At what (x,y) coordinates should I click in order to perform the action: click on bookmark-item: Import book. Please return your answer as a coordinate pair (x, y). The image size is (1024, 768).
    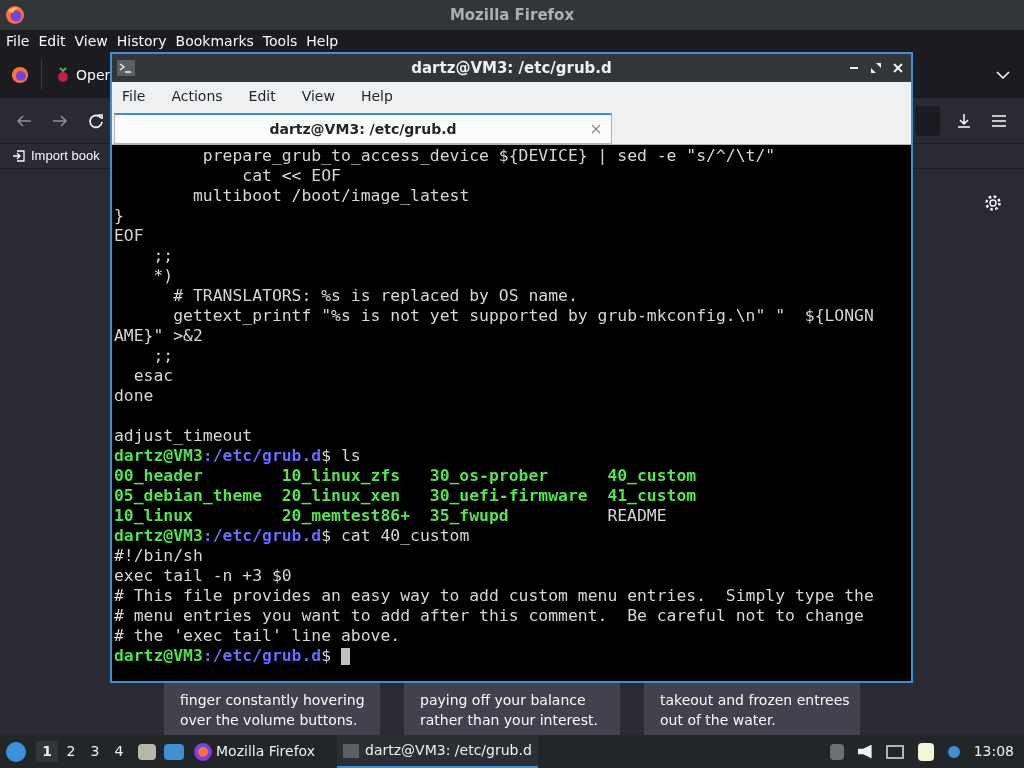
    Looking at the image, I should click on (65, 156).